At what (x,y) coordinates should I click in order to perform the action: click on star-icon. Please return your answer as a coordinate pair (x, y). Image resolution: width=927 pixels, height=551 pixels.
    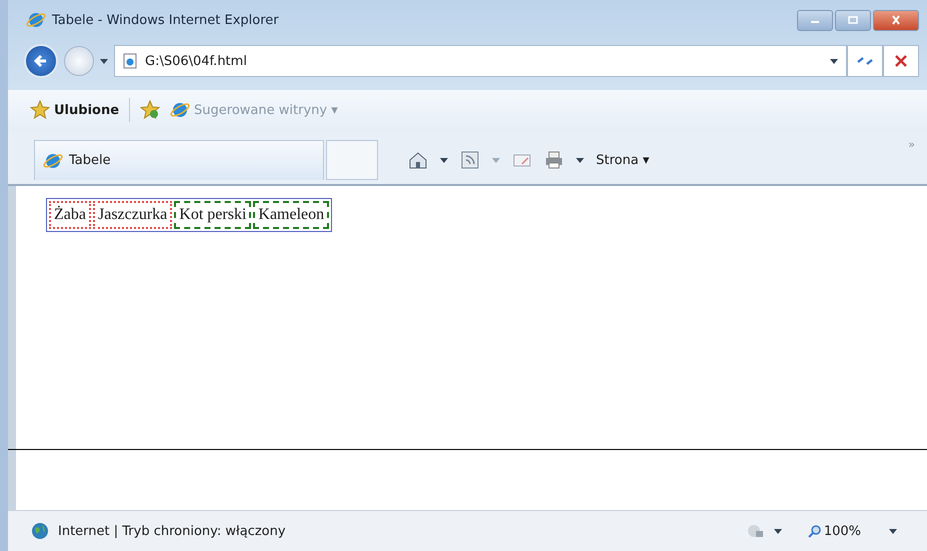
    Looking at the image, I should click on (40, 110).